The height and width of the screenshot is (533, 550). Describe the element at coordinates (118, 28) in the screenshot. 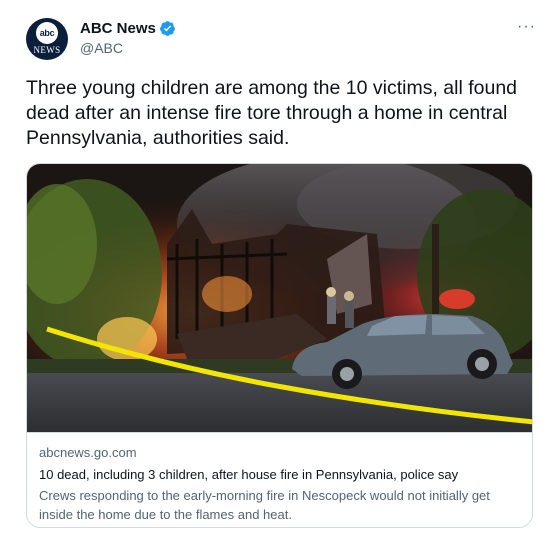

I see `author-display-name: ABC News` at that location.